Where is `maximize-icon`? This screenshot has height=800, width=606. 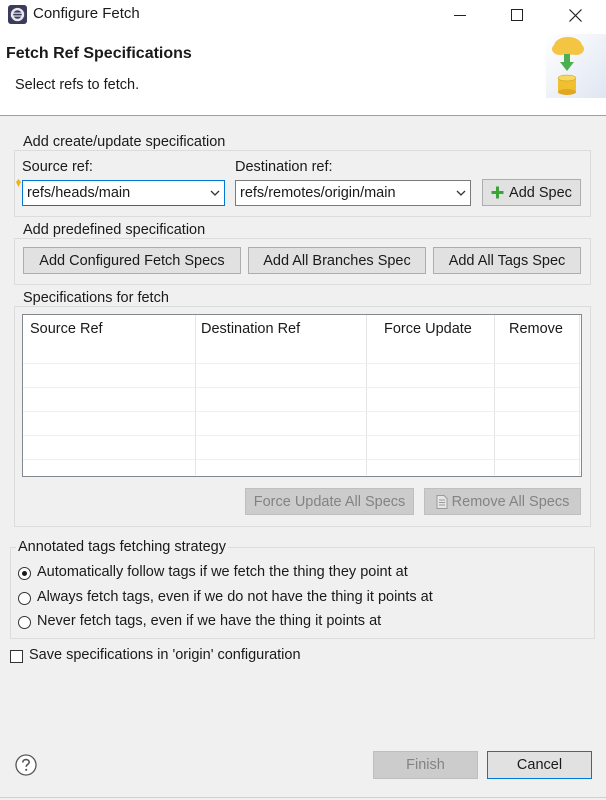 maximize-icon is located at coordinates (517, 15).